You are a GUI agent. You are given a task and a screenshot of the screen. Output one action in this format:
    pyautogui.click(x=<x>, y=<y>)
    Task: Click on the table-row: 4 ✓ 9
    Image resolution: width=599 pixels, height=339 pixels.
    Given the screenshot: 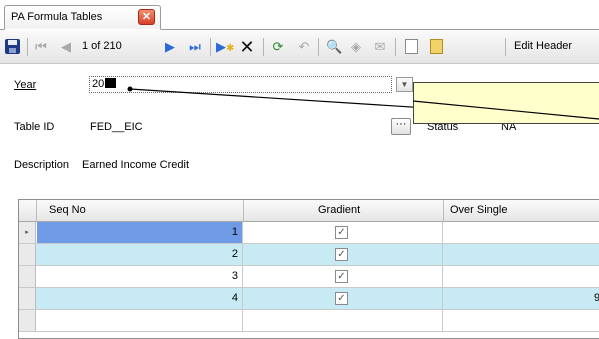 What is the action you would take?
    pyautogui.click(x=309, y=299)
    